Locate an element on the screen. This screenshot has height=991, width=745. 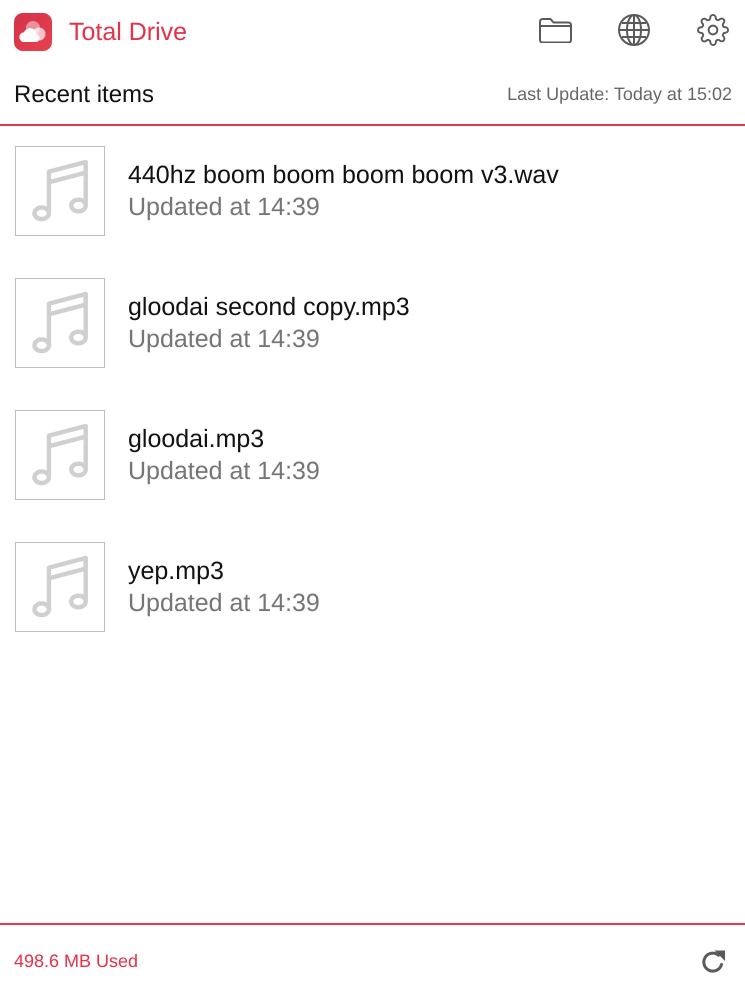
last-update-text: Last Update: Today at 15:02 is located at coordinates (619, 95).